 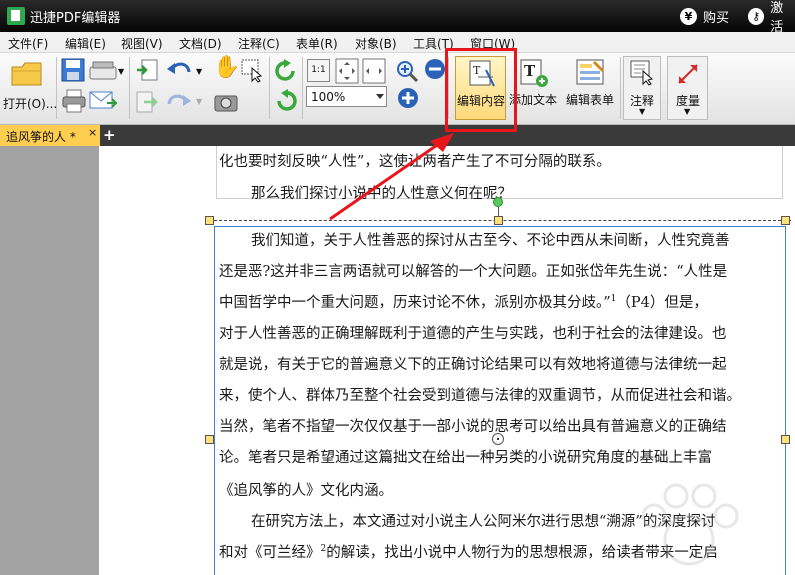 What do you see at coordinates (226, 102) in the screenshot?
I see `snapshot-icon` at bounding box center [226, 102].